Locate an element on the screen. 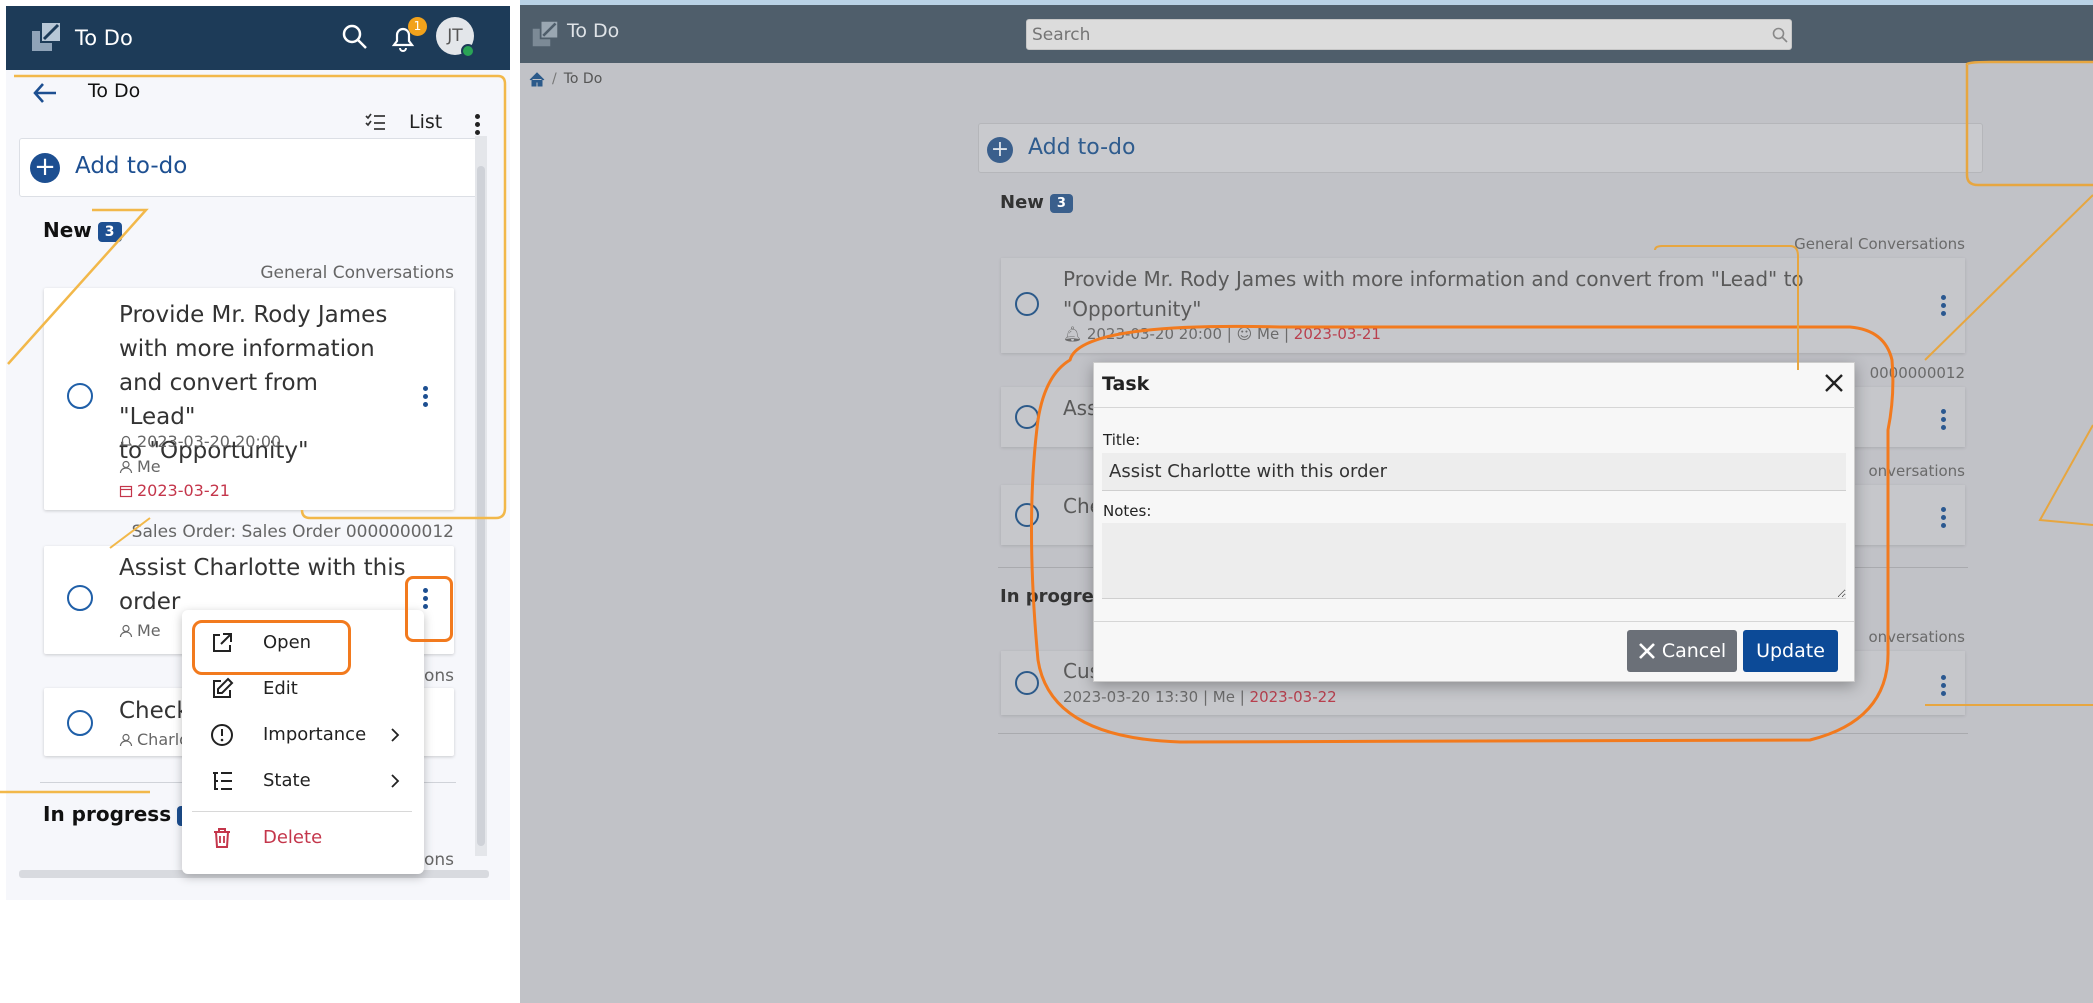 This screenshot has height=1003, width=2093. online-status-icon is located at coordinates (468, 51).